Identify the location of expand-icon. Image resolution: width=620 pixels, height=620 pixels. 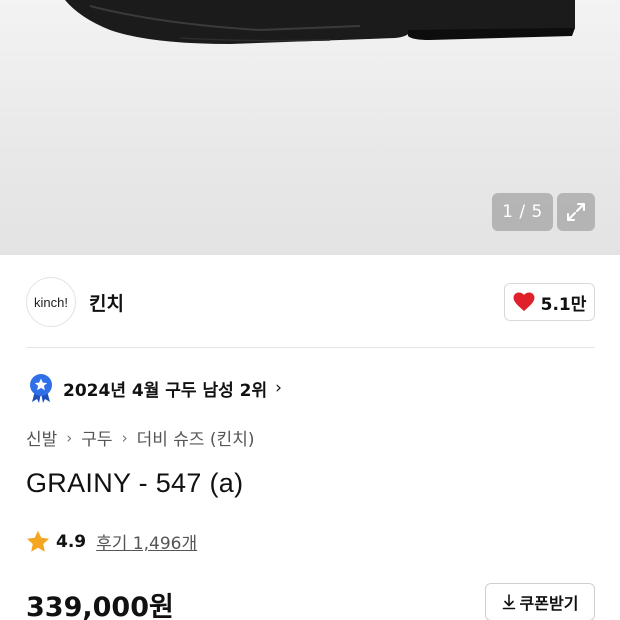
(576, 212).